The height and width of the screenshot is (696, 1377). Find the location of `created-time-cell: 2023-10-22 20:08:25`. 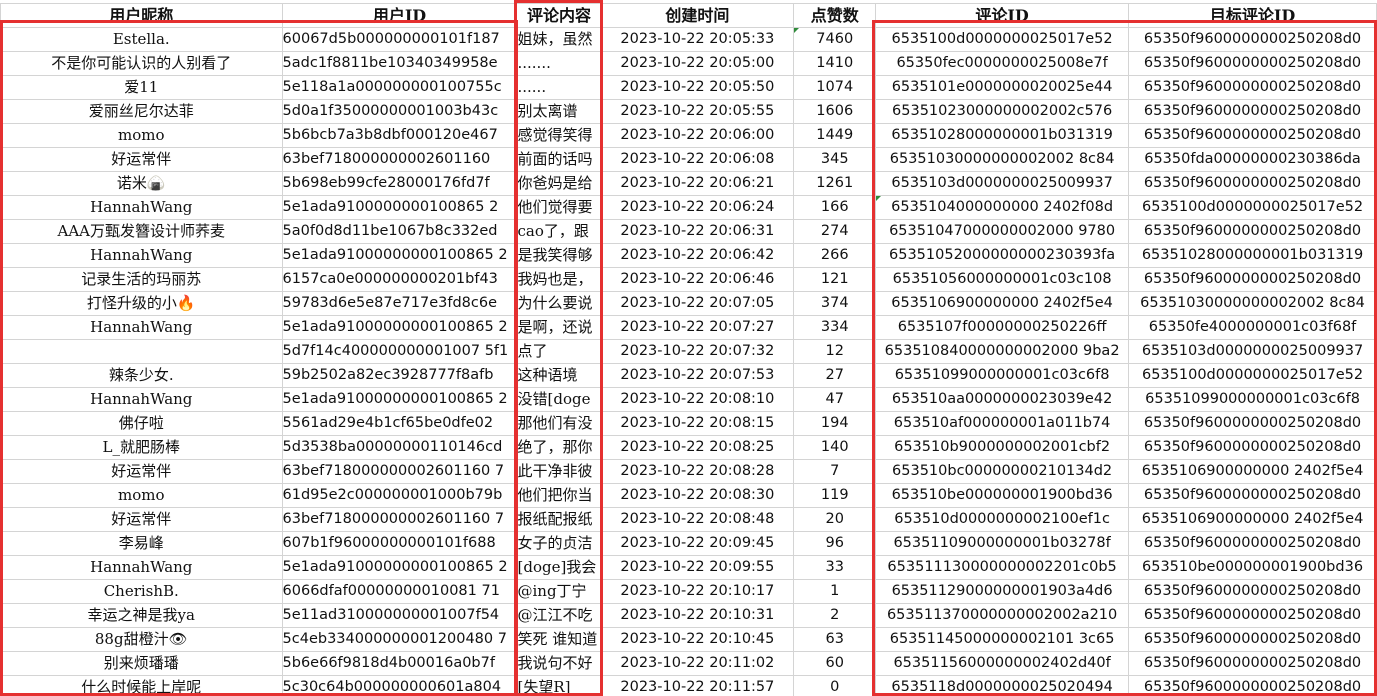

created-time-cell: 2023-10-22 20:08:25 is located at coordinates (697, 447).